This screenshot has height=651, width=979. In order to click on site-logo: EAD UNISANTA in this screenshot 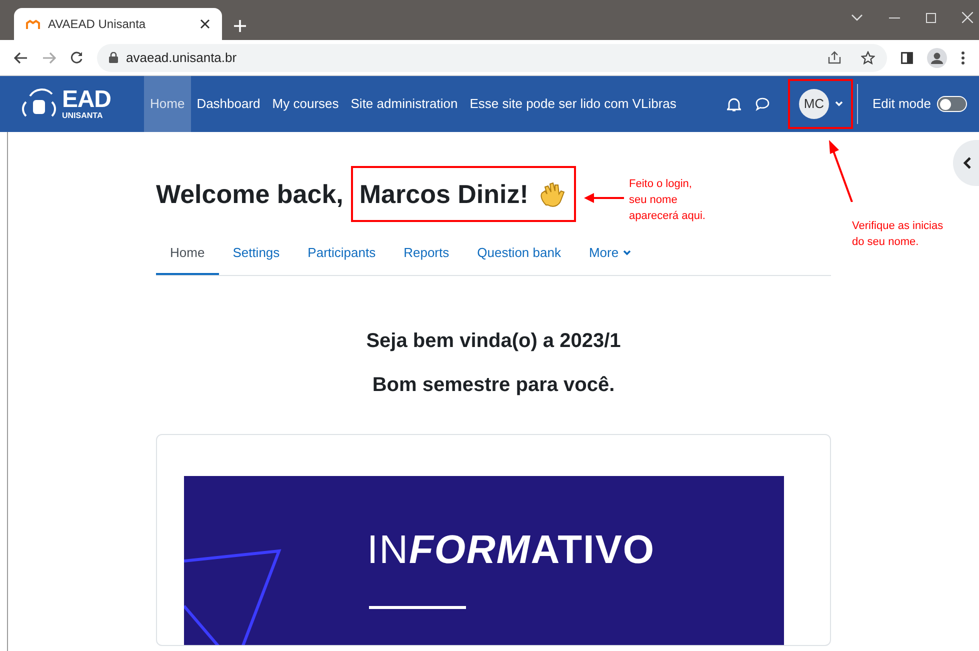, I will do `click(82, 104)`.